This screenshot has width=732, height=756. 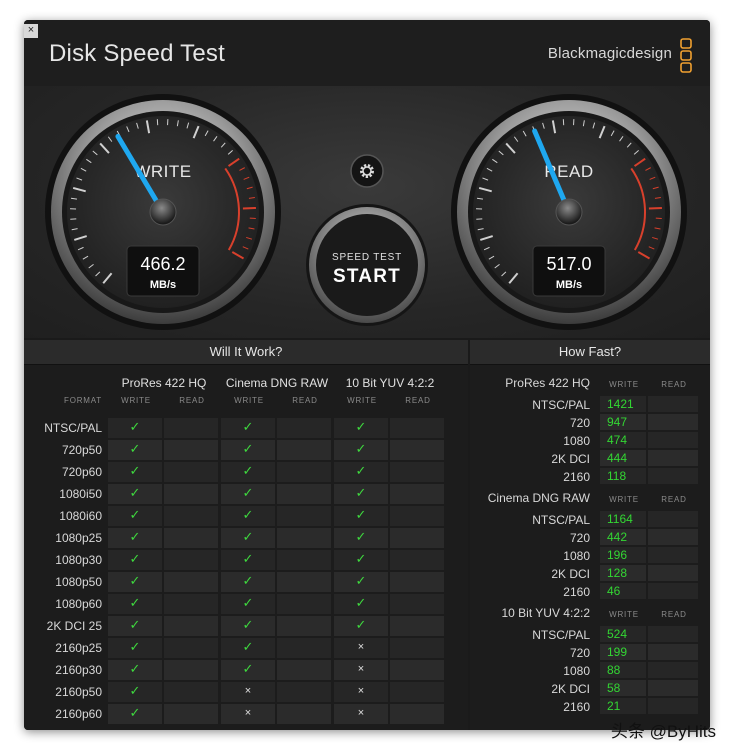 What do you see at coordinates (137, 53) in the screenshot?
I see `app-title: Disk Speed Test` at bounding box center [137, 53].